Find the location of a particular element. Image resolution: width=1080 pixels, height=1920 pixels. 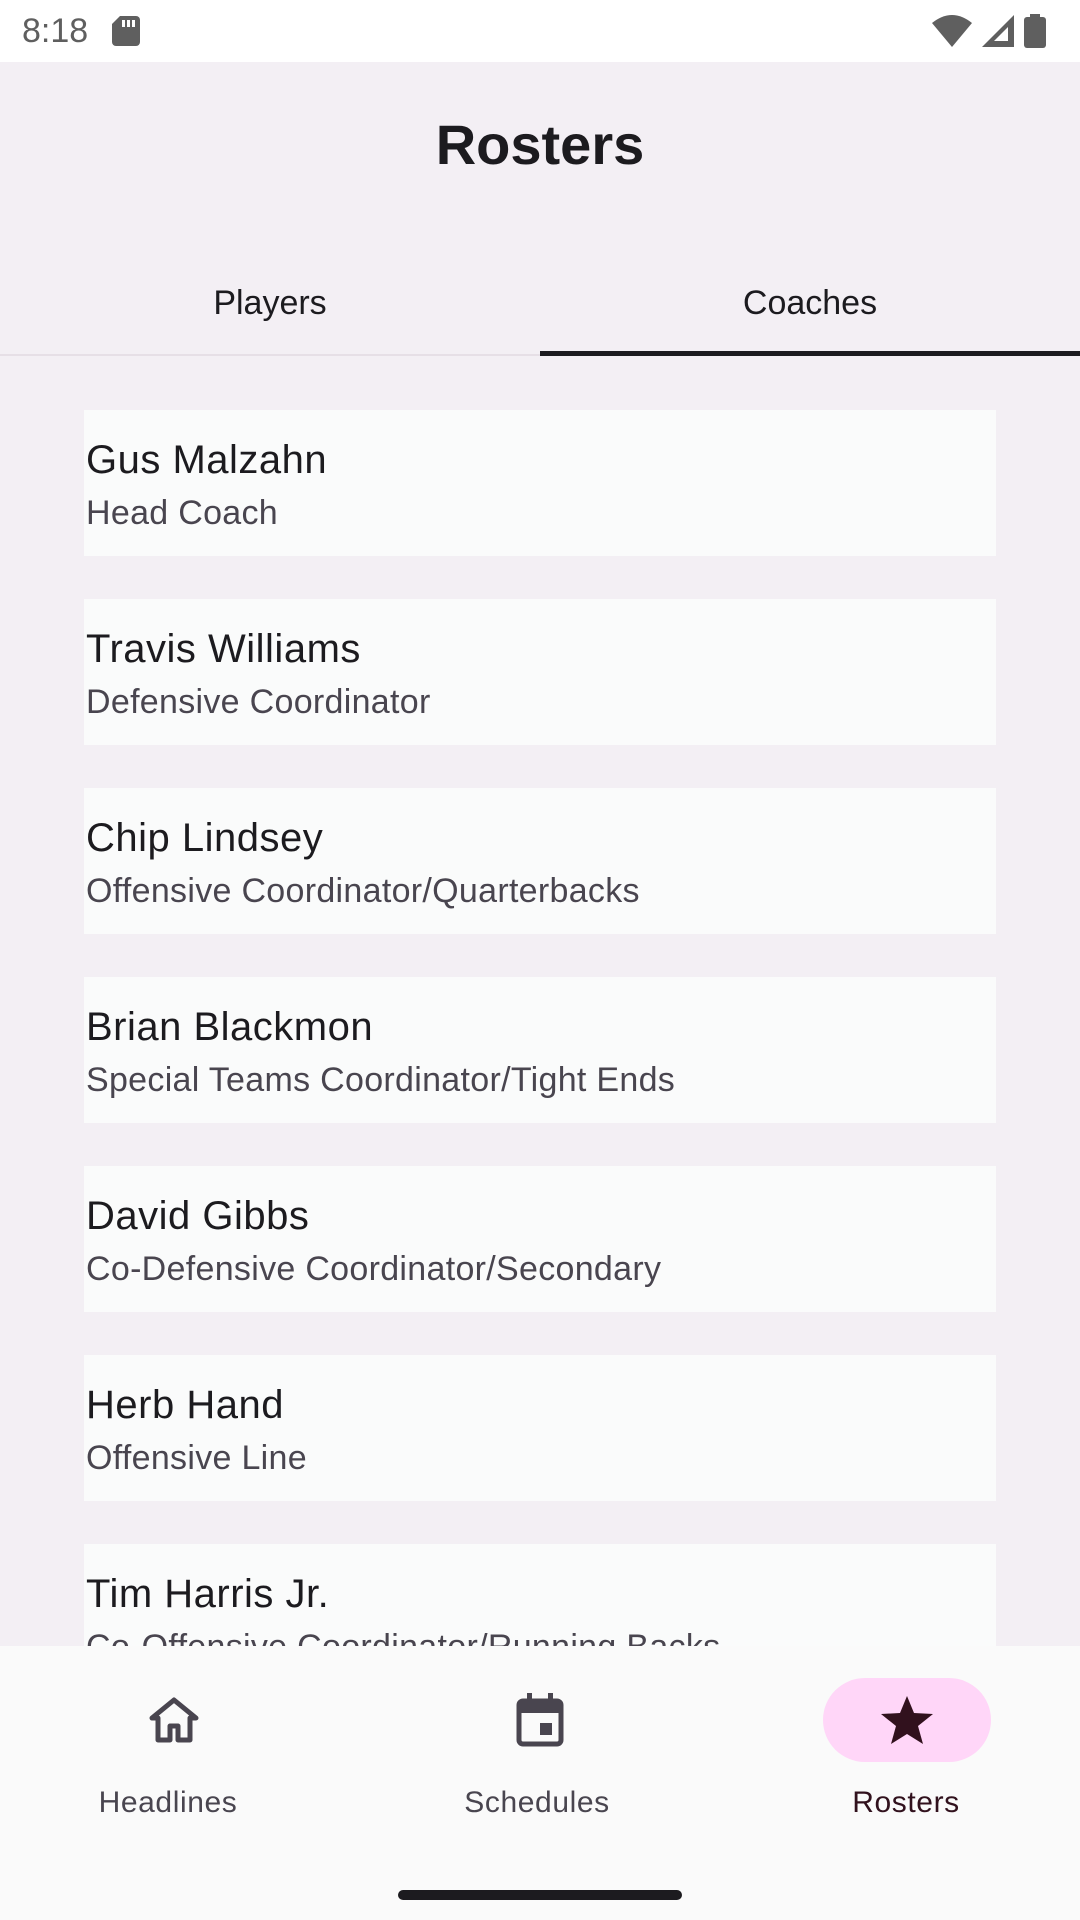

list-item: Travis Williams Defensive Coordinator is located at coordinates (540, 672).